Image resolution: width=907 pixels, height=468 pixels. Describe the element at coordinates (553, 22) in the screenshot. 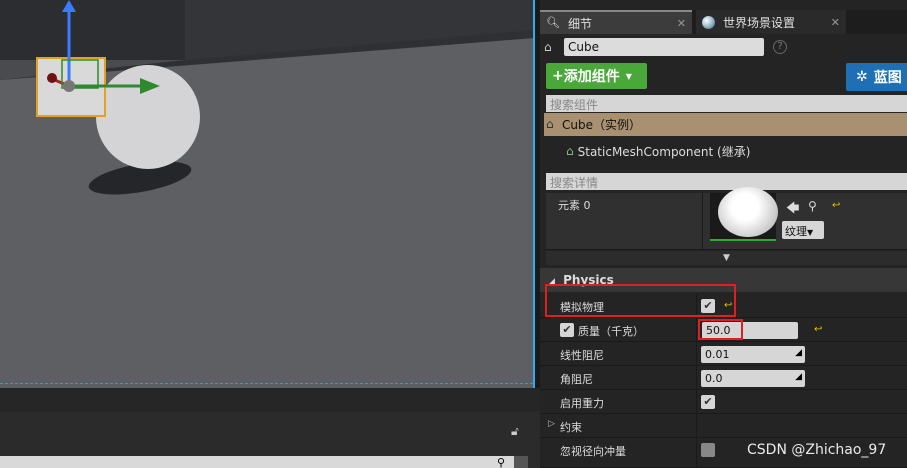

I see `magnifier-icon: 🔍︎` at that location.